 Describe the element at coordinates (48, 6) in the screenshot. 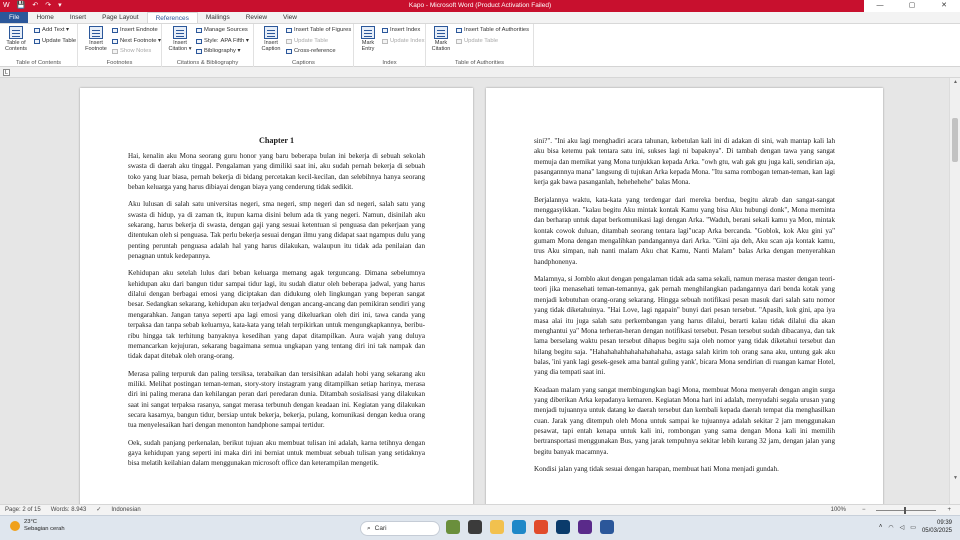

I see `redo-icon: ↷` at that location.